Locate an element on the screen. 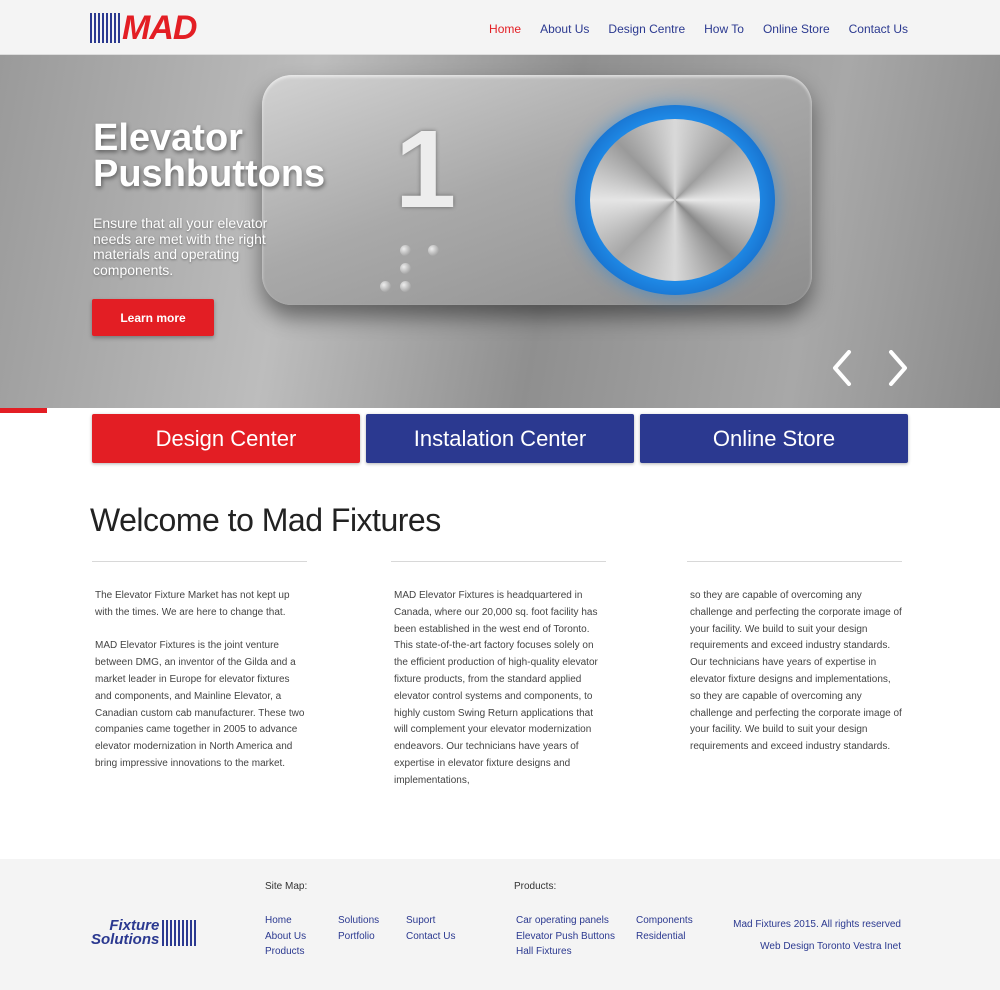  footer-link-residential: Residential is located at coordinates (664, 937).